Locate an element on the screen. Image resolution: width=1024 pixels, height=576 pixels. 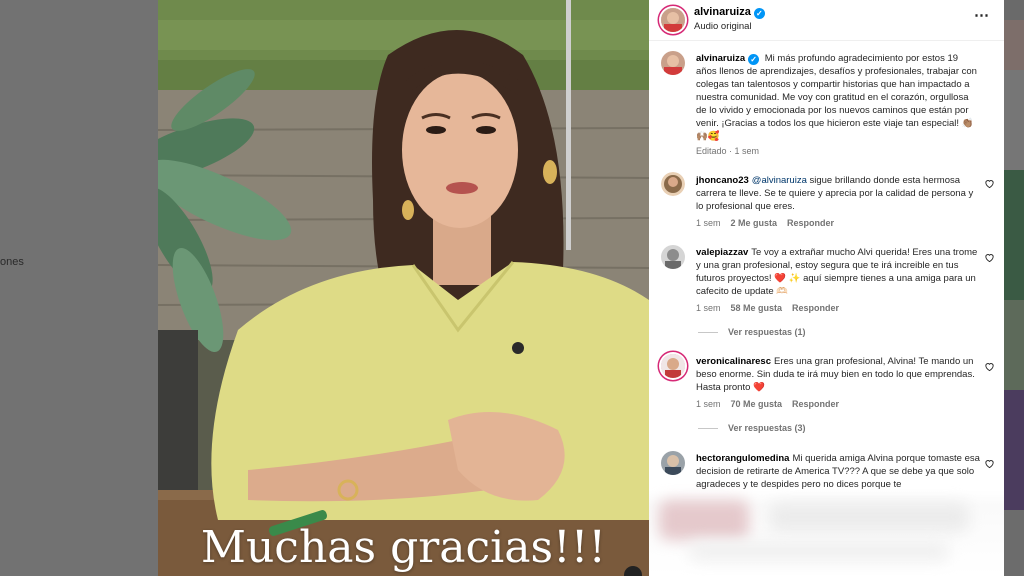
view-replies-button: Ver respuestas (1) is located at coordinates (752, 332).